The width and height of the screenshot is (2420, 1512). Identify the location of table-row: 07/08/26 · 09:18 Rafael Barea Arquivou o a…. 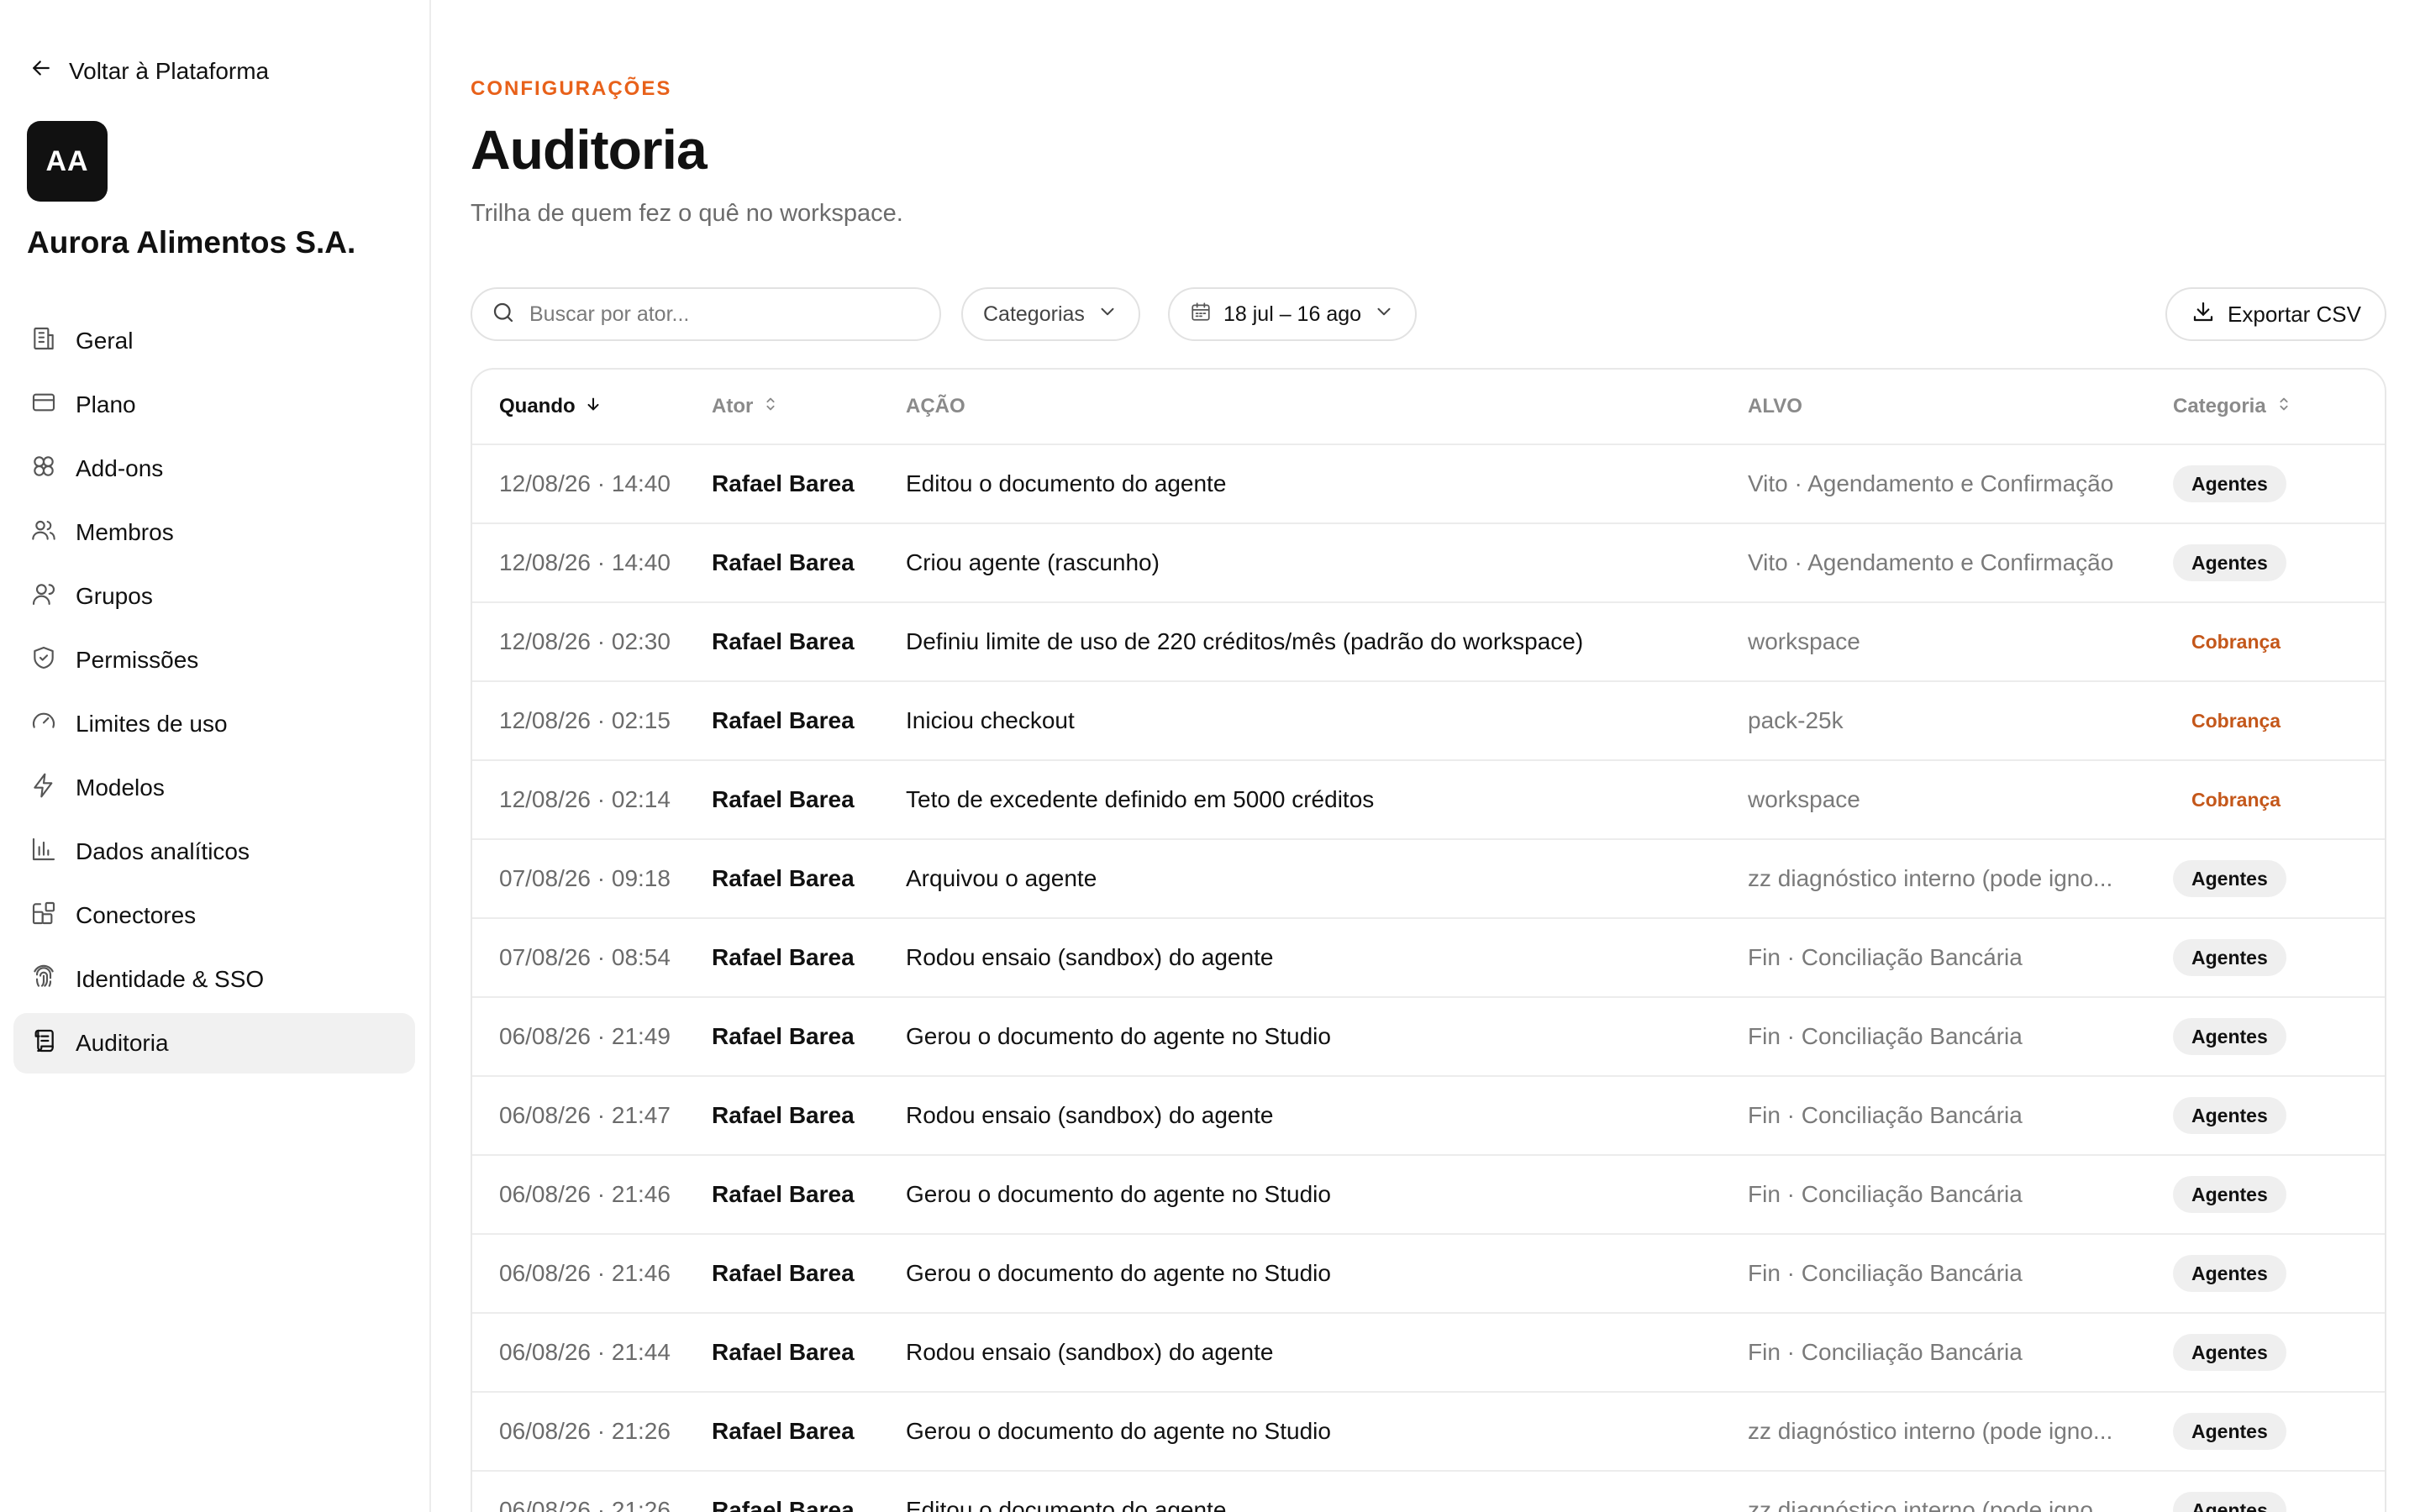
(1428, 879).